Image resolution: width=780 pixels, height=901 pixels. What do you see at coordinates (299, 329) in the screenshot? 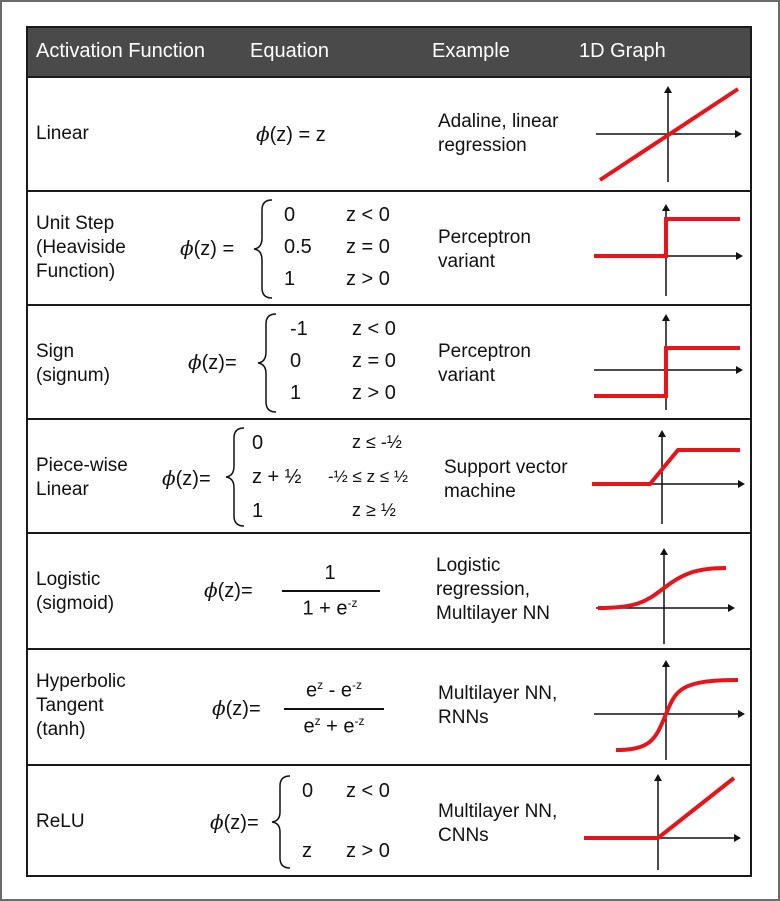
I see `case-value: -1` at bounding box center [299, 329].